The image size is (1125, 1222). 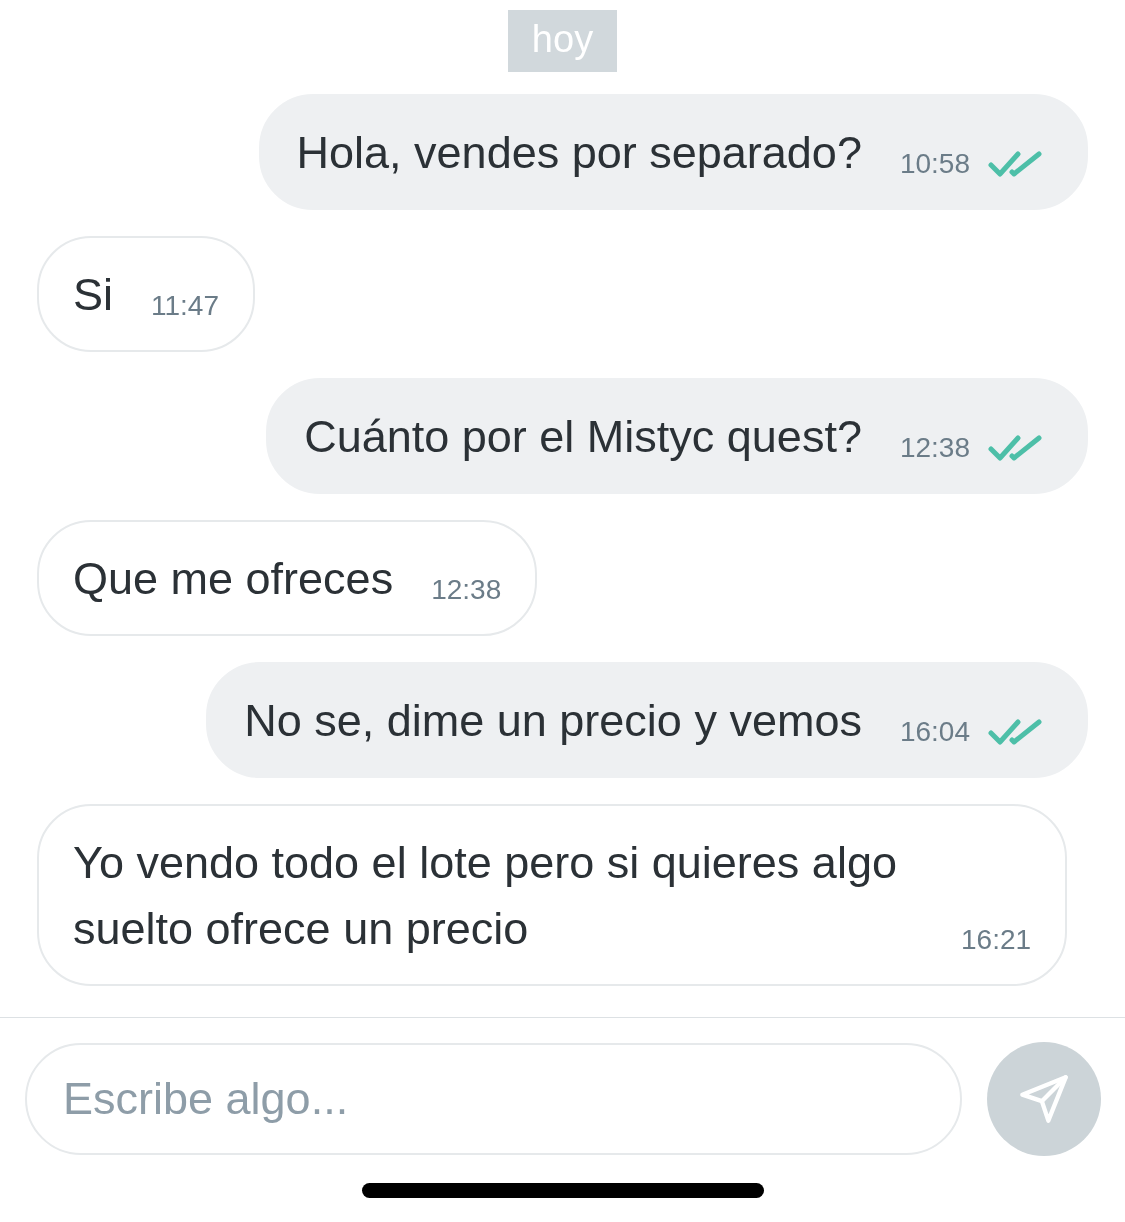 I want to click on message-time: 10:58, so click(x=934, y=164).